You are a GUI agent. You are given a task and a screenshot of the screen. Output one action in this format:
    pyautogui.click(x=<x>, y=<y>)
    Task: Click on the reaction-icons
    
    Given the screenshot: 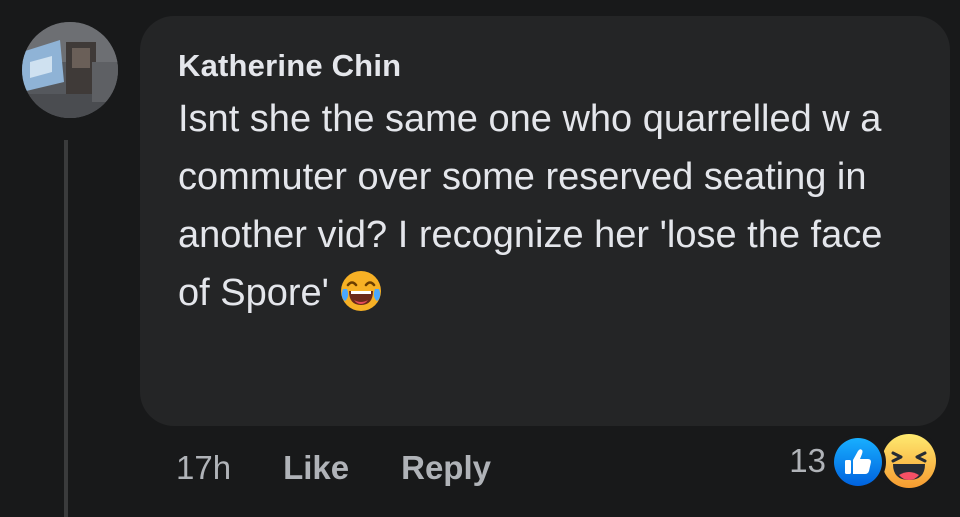 What is the action you would take?
    pyautogui.click(x=885, y=461)
    